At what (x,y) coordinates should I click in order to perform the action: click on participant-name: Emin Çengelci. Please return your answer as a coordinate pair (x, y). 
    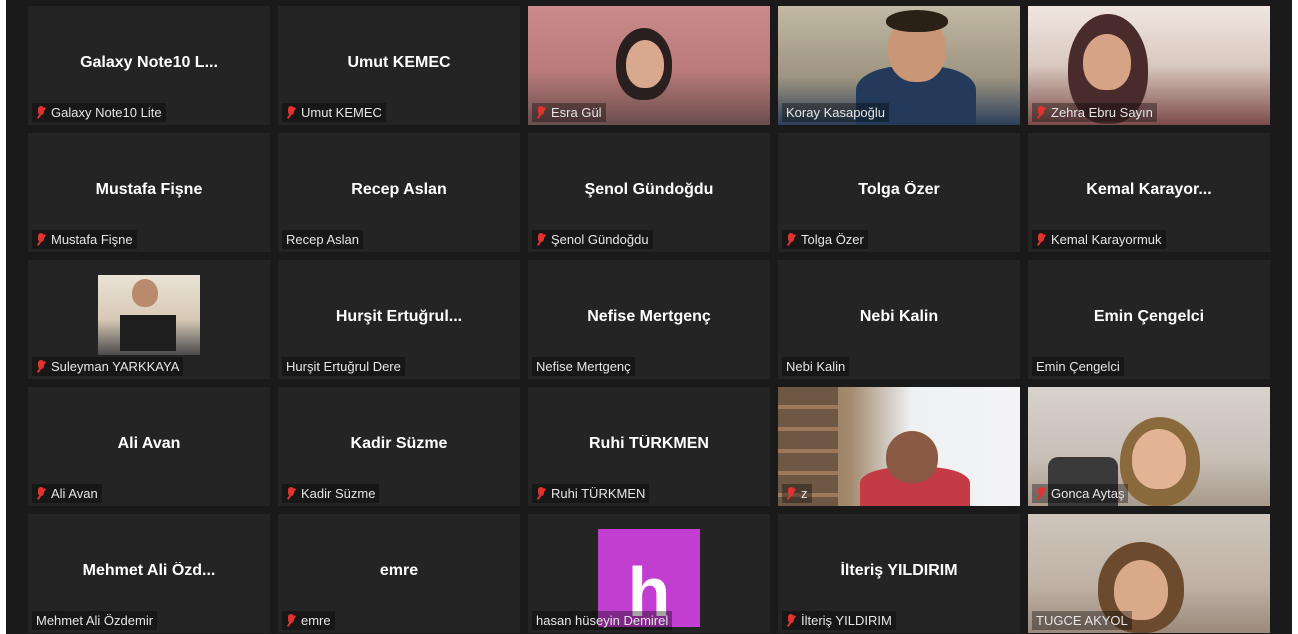
    Looking at the image, I should click on (1078, 366).